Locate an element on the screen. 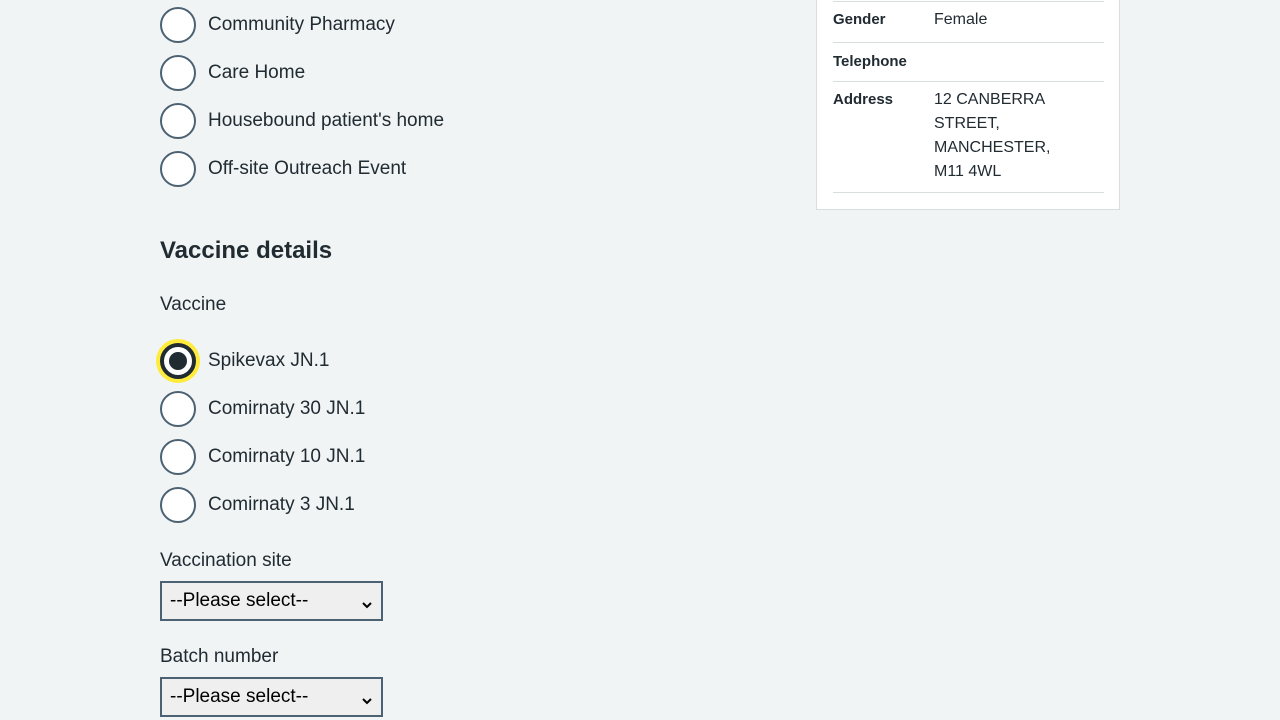 This screenshot has height=720, width=1280. radio-comirnaty-30-jn1: Comirnaty 30 JN.1 is located at coordinates (262, 409).